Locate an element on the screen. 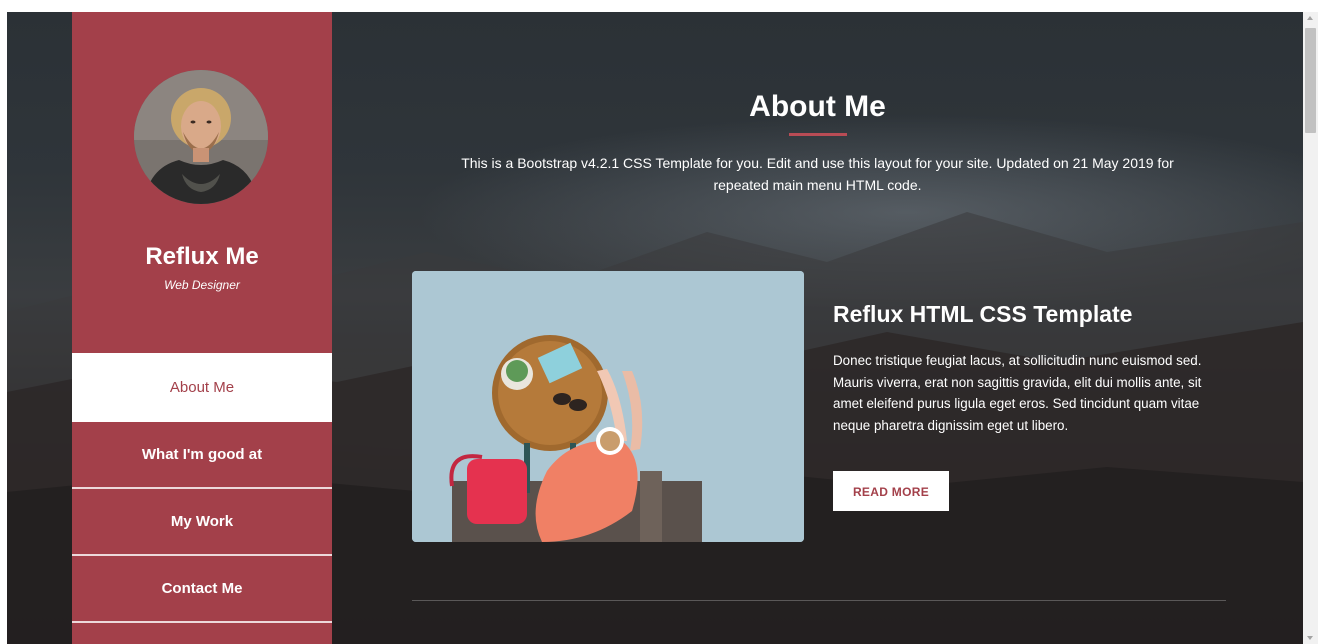  avatar is located at coordinates (201, 137).